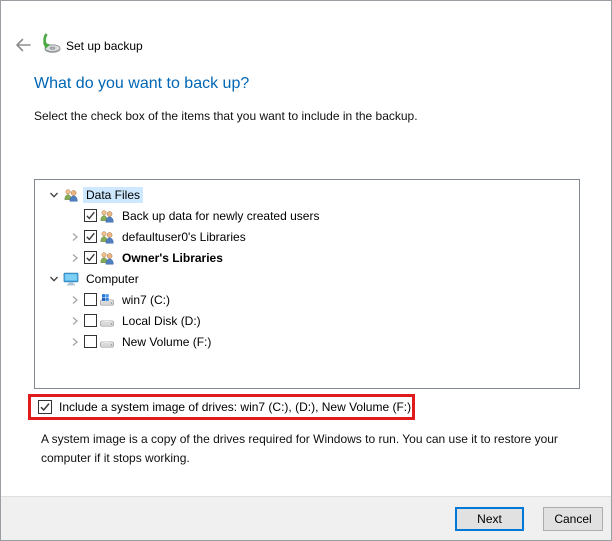 The height and width of the screenshot is (541, 612). Describe the element at coordinates (142, 83) in the screenshot. I see `page-heading: What do you want to back up?` at that location.